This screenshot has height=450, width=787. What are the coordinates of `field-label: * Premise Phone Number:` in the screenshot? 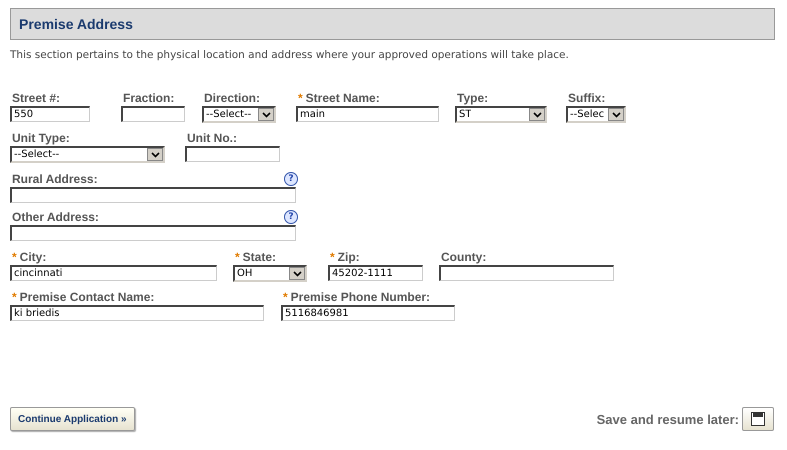 It's located at (356, 297).